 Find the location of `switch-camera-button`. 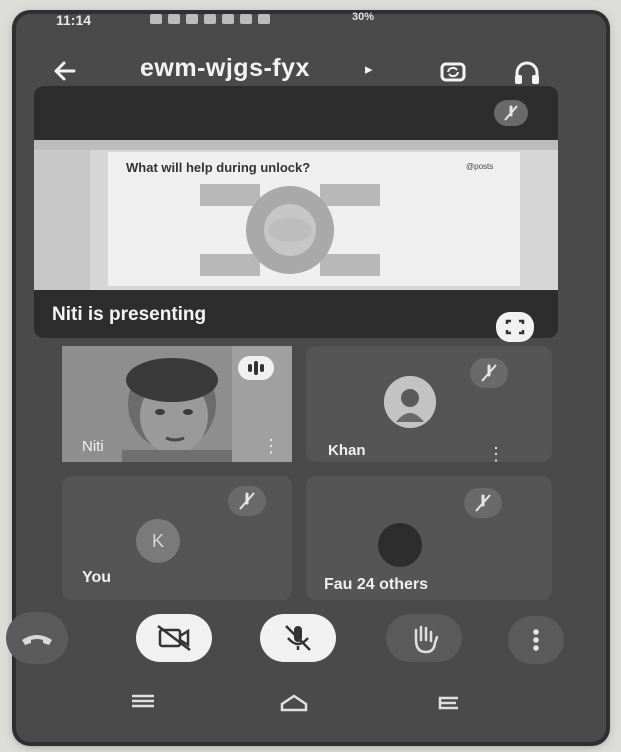

switch-camera-button is located at coordinates (453, 72).